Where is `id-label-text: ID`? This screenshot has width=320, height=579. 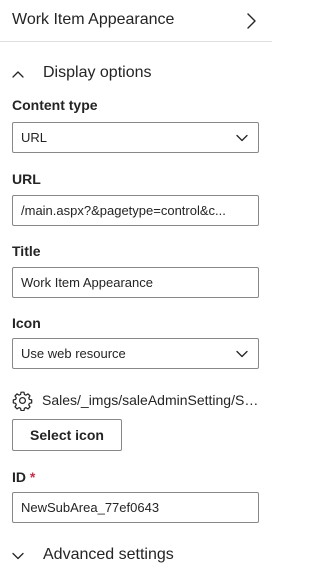
id-label-text: ID is located at coordinates (19, 477).